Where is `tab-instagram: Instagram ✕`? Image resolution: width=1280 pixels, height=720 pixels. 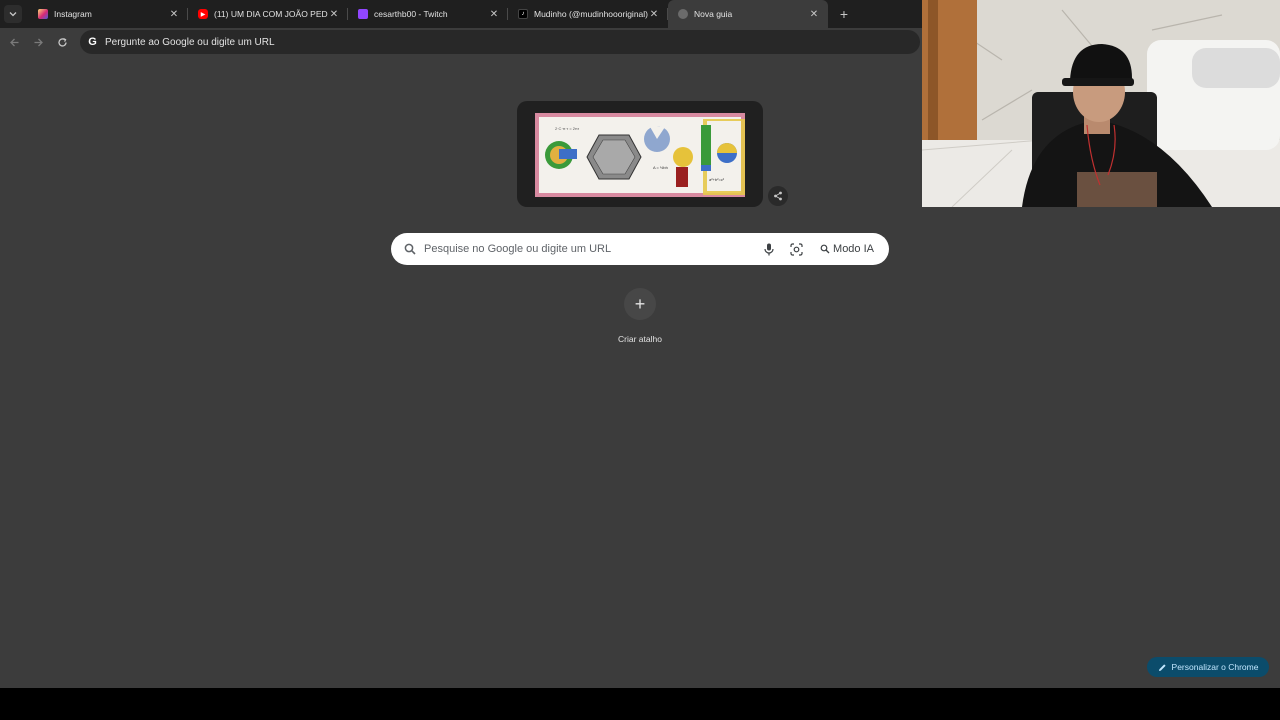
tab-instagram: Instagram ✕ is located at coordinates (108, 14).